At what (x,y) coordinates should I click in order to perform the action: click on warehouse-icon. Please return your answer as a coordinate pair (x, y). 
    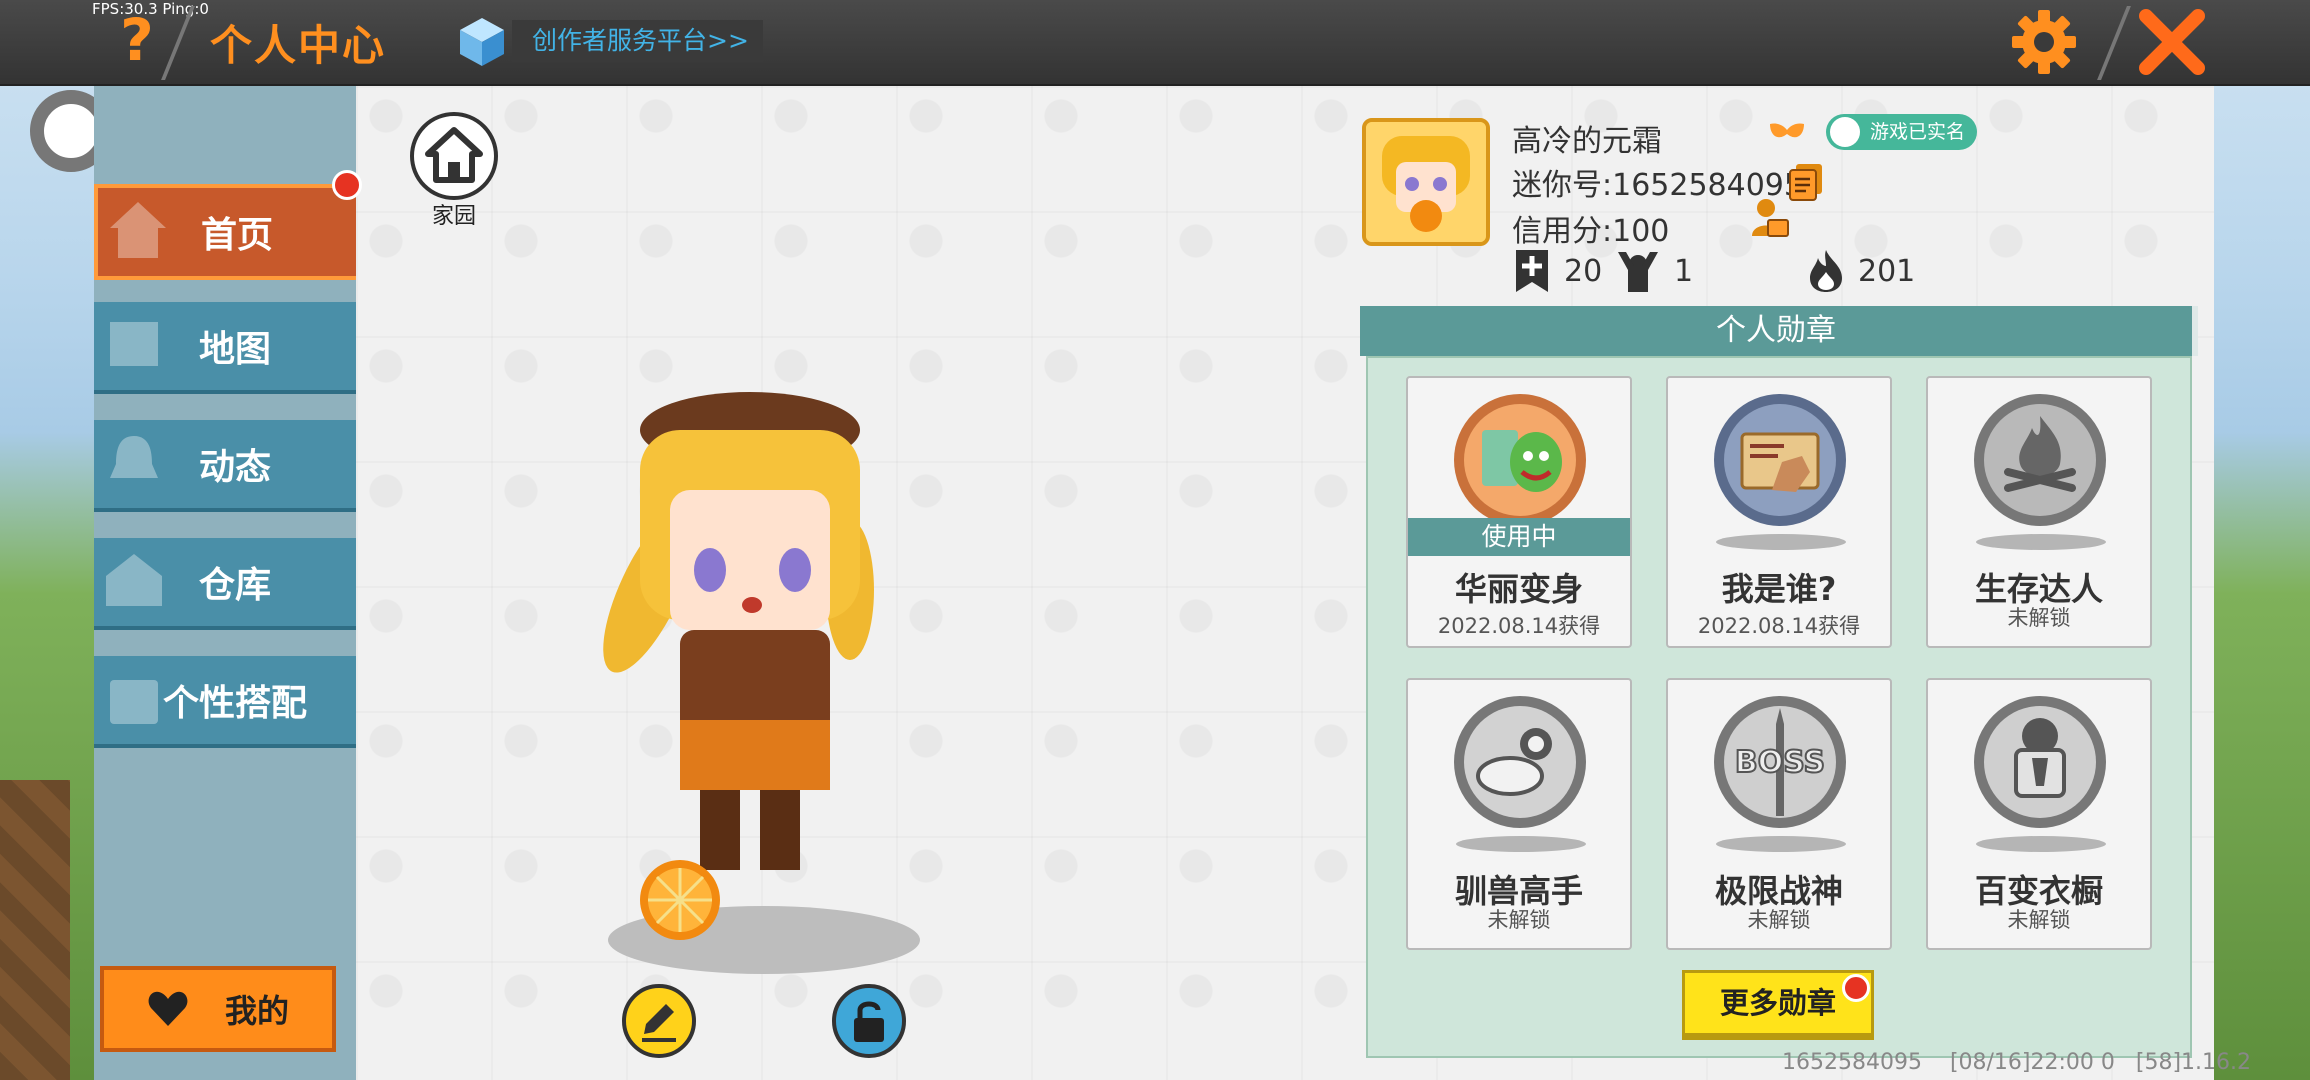
    Looking at the image, I should click on (134, 580).